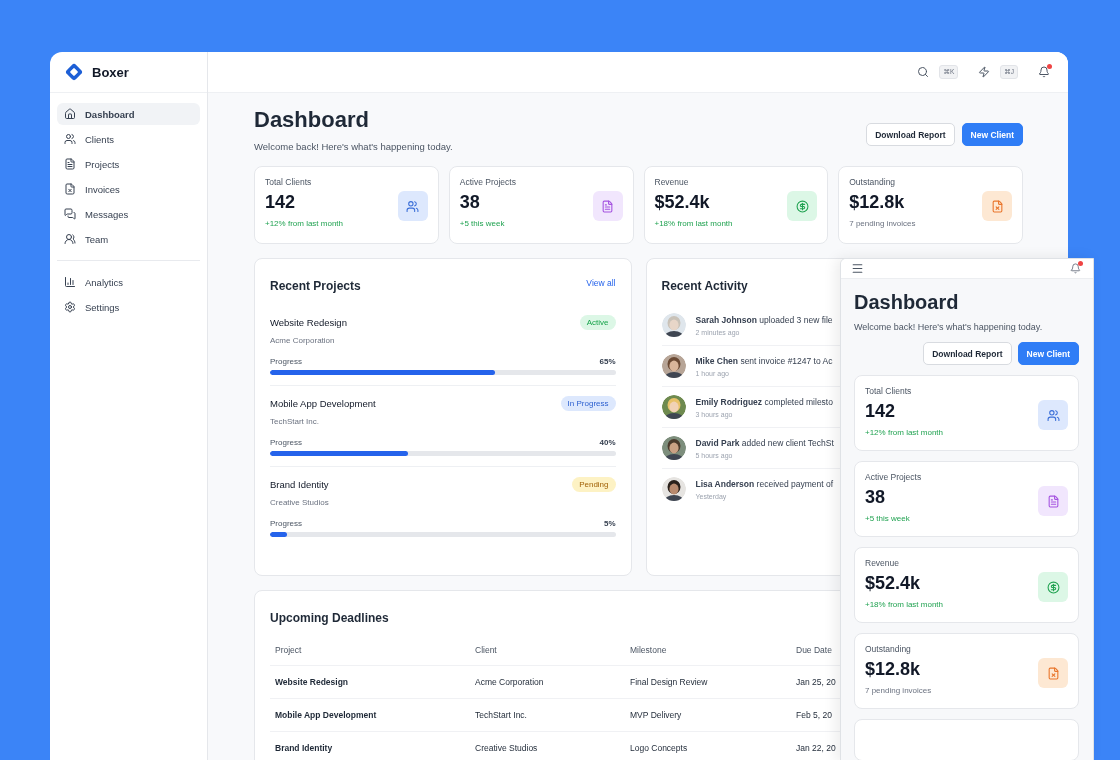 The width and height of the screenshot is (1120, 760). Describe the element at coordinates (128, 189) in the screenshot. I see `sidebar-item: Invoices` at that location.